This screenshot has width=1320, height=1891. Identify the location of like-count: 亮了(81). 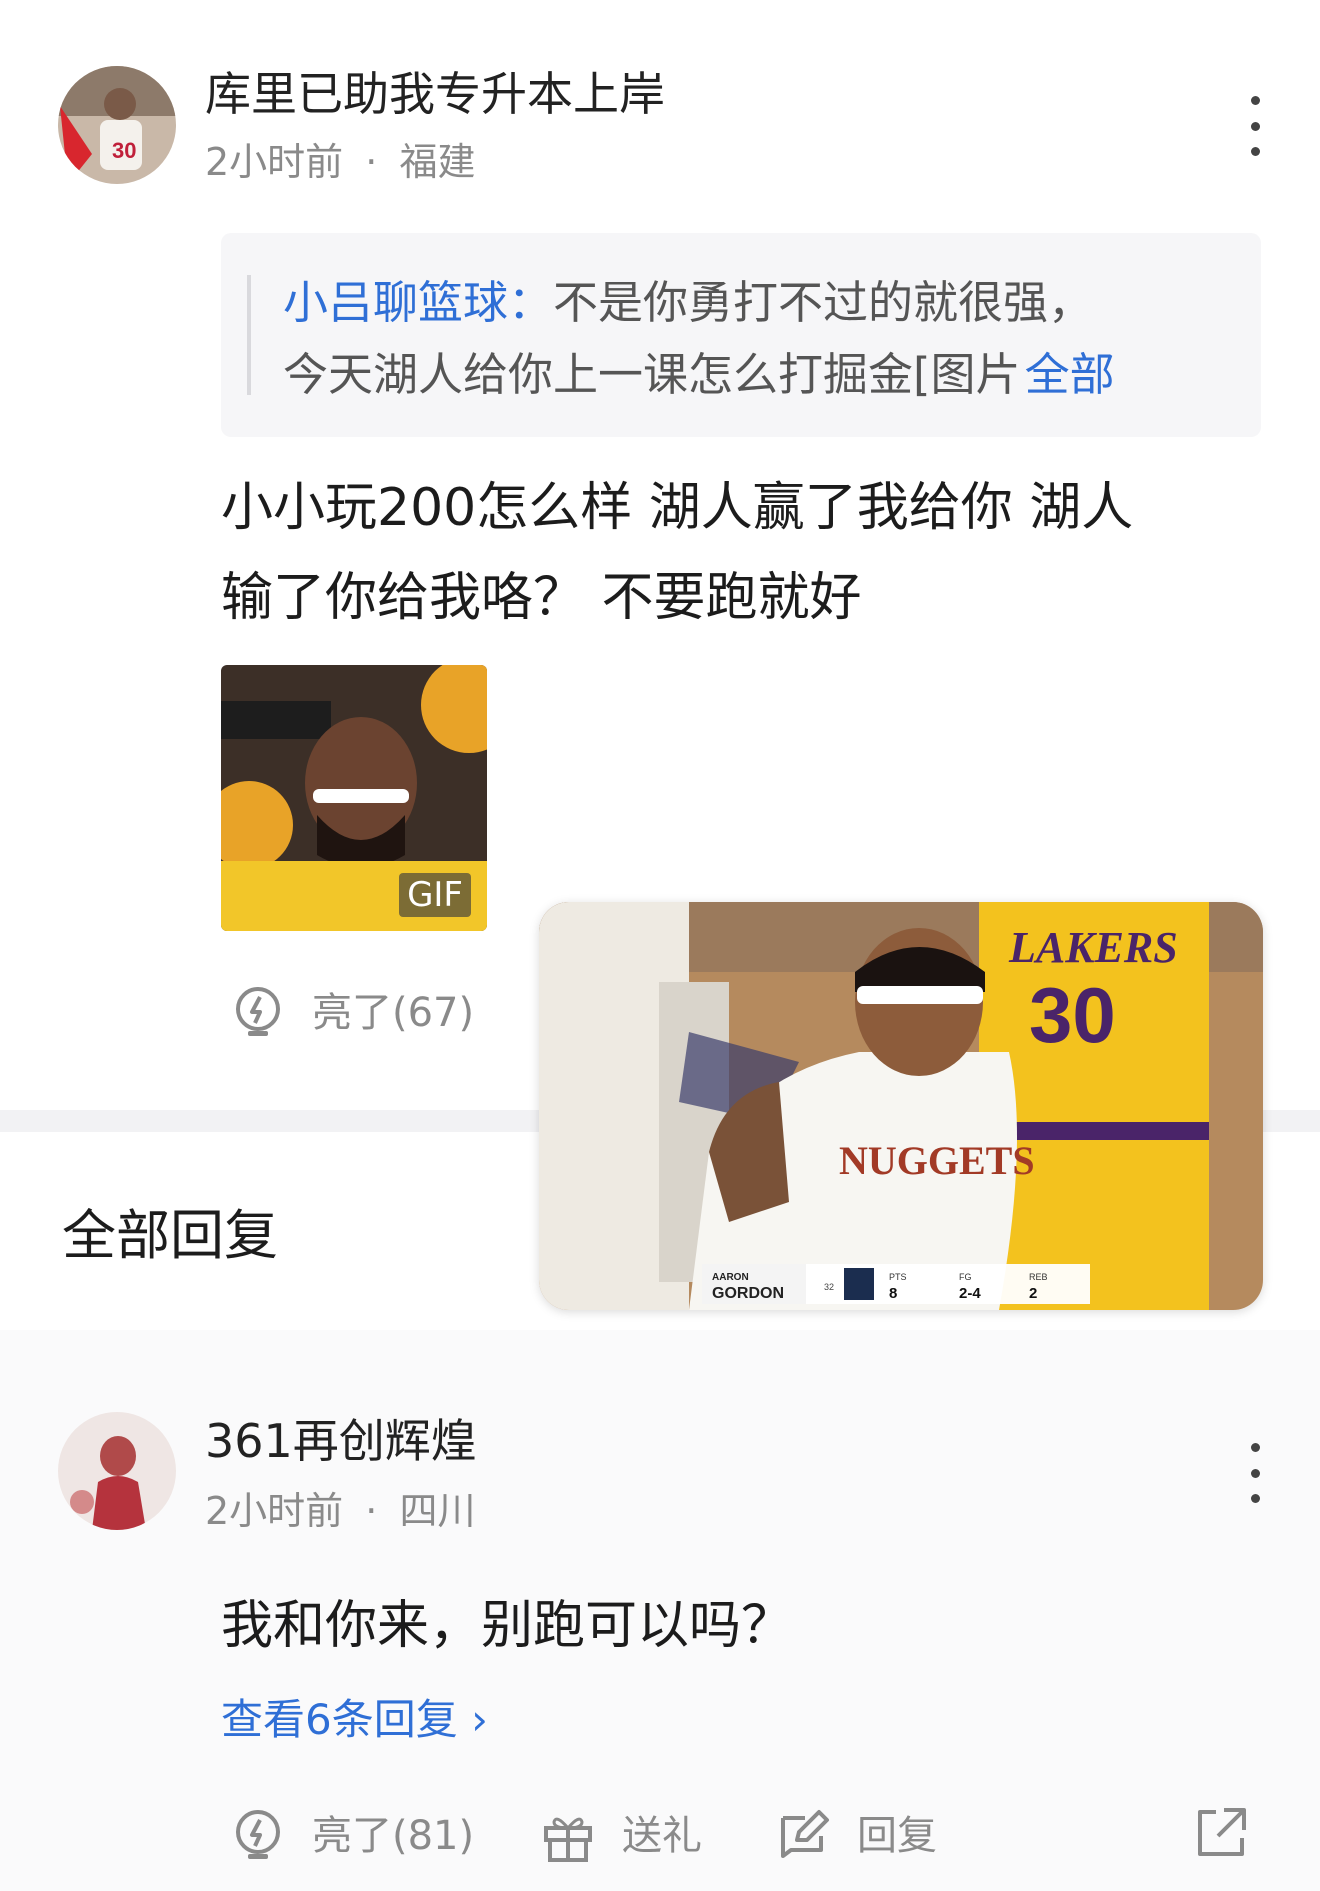
(393, 1836).